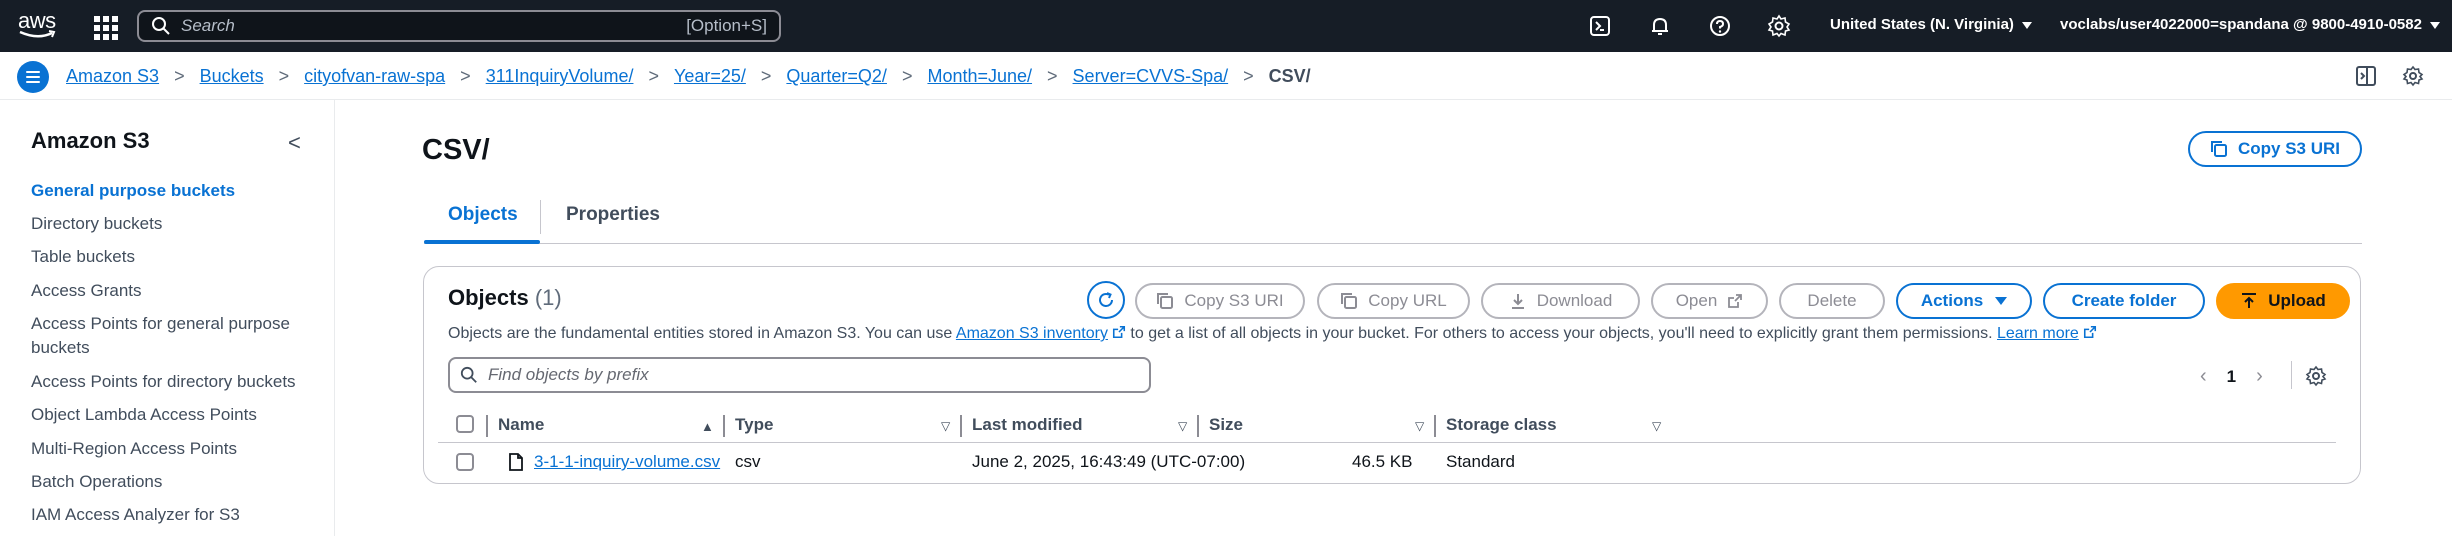 Image resolution: width=2452 pixels, height=536 pixels. Describe the element at coordinates (374, 76) in the screenshot. I see `breadcrumb-item-bucket: cityofvan-raw-spa` at that location.